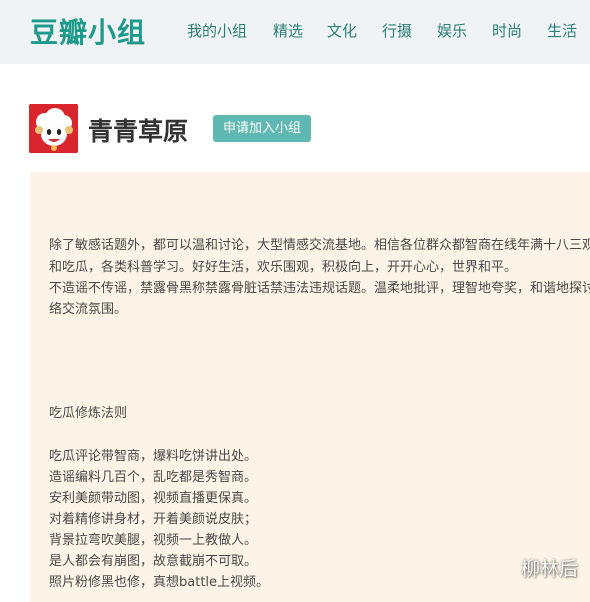  I want to click on watermark-text: 柳林后, so click(549, 569).